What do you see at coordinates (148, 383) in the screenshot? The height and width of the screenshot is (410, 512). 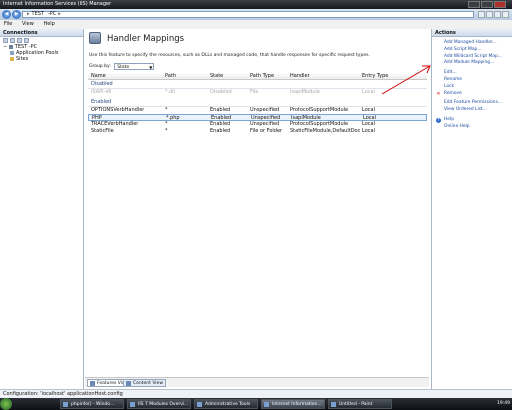 I see `tab-label: Content View` at bounding box center [148, 383].